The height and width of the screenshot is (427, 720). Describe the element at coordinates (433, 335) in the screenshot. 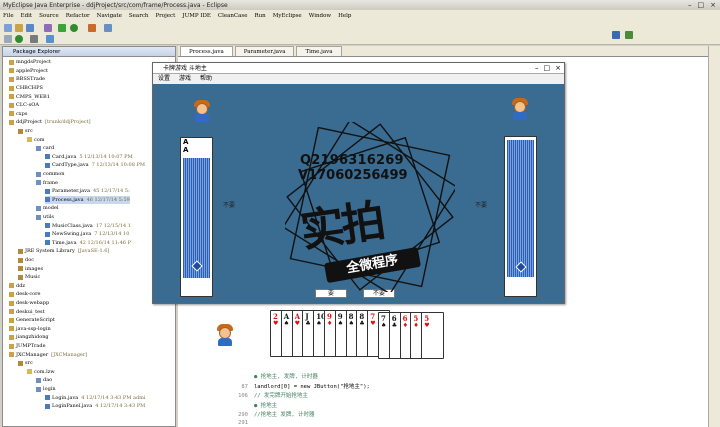

I see `player-card: 5 ♥` at that location.